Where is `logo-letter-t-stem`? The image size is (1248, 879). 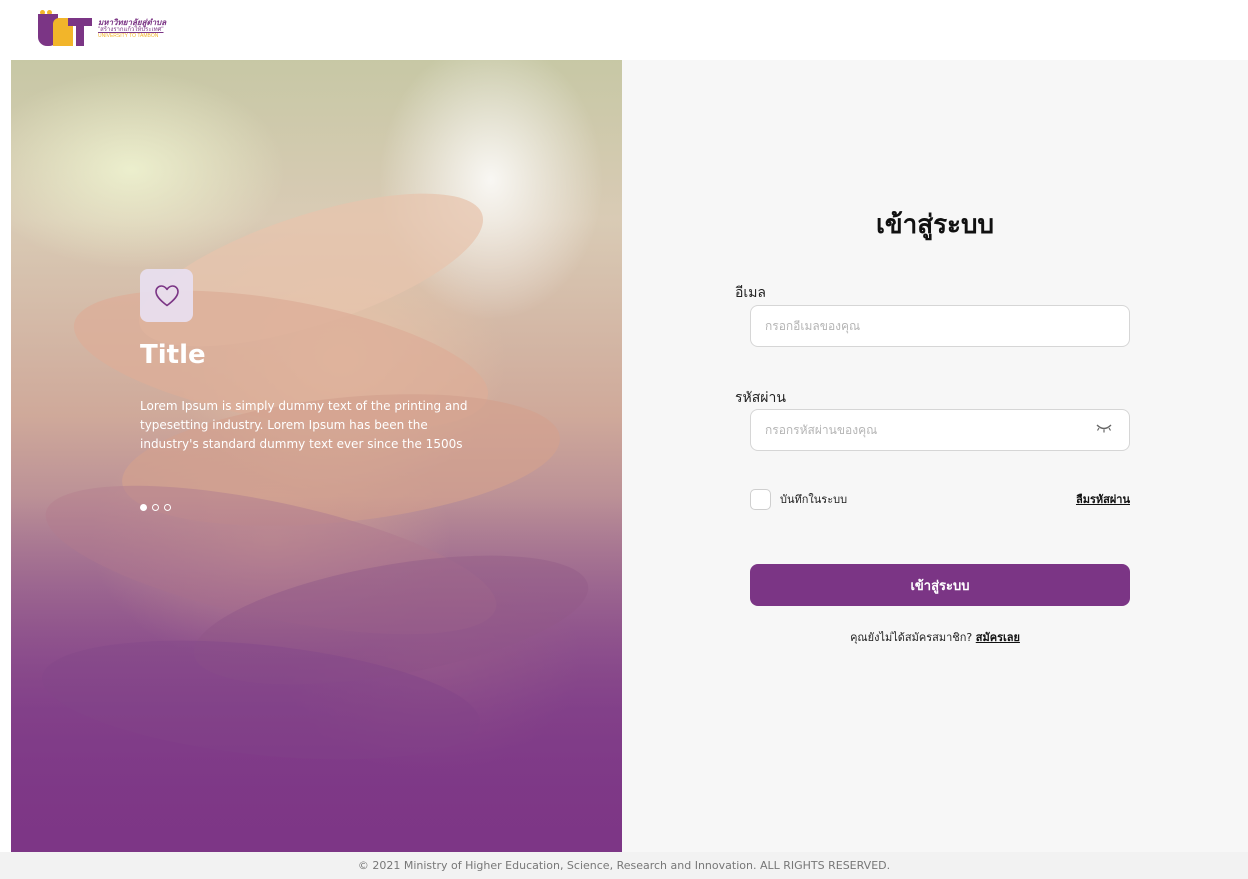
logo-letter-t-stem is located at coordinates (80, 35).